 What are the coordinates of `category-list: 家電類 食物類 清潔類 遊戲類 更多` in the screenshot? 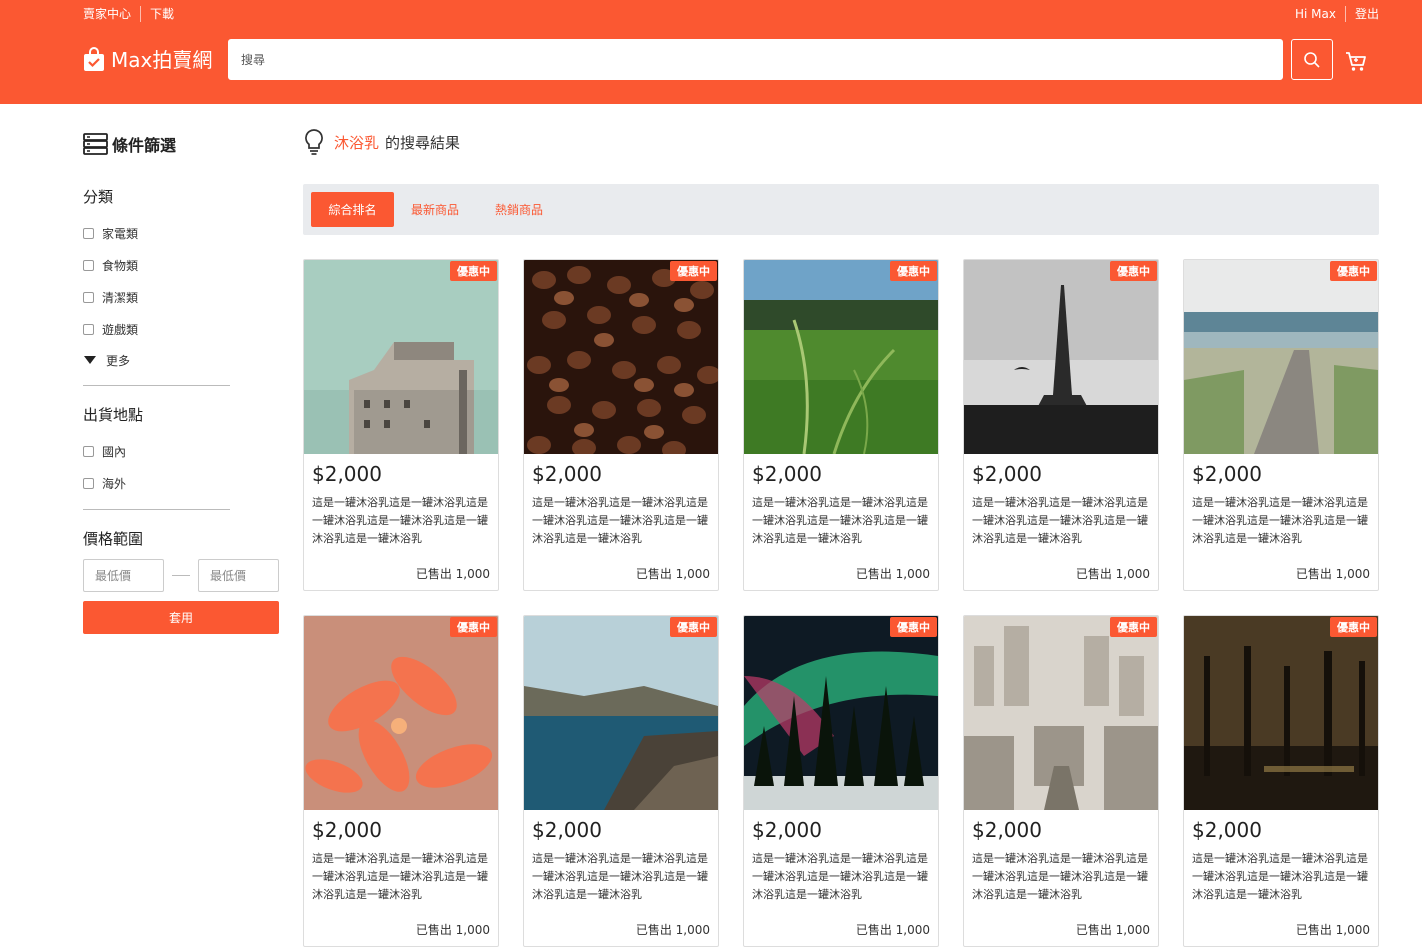 It's located at (181, 296).